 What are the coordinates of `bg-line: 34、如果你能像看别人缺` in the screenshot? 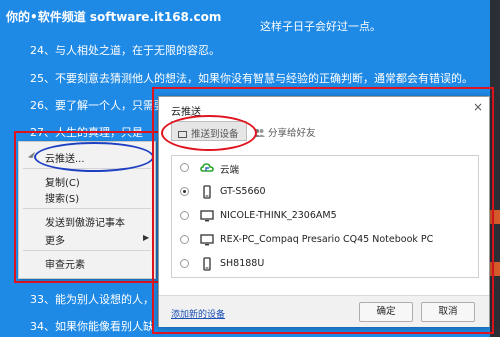 It's located at (92, 326).